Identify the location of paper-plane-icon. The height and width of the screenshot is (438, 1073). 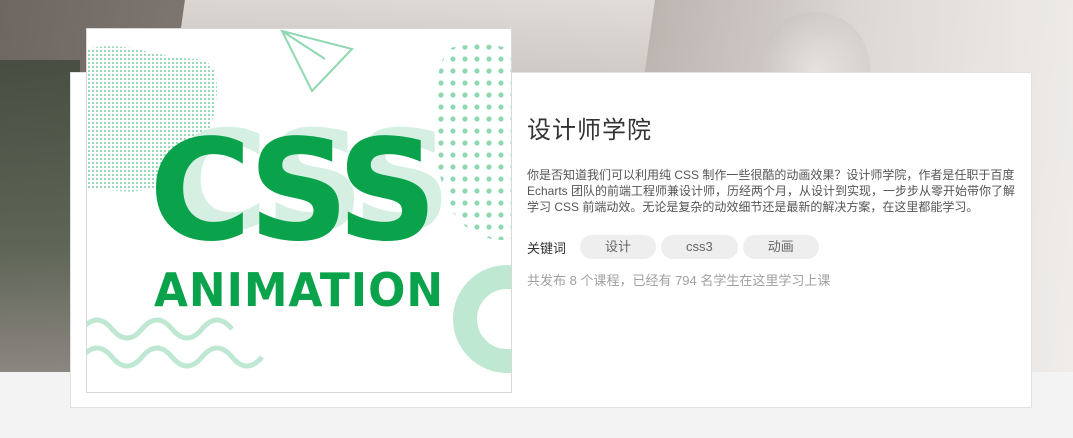
(317, 61).